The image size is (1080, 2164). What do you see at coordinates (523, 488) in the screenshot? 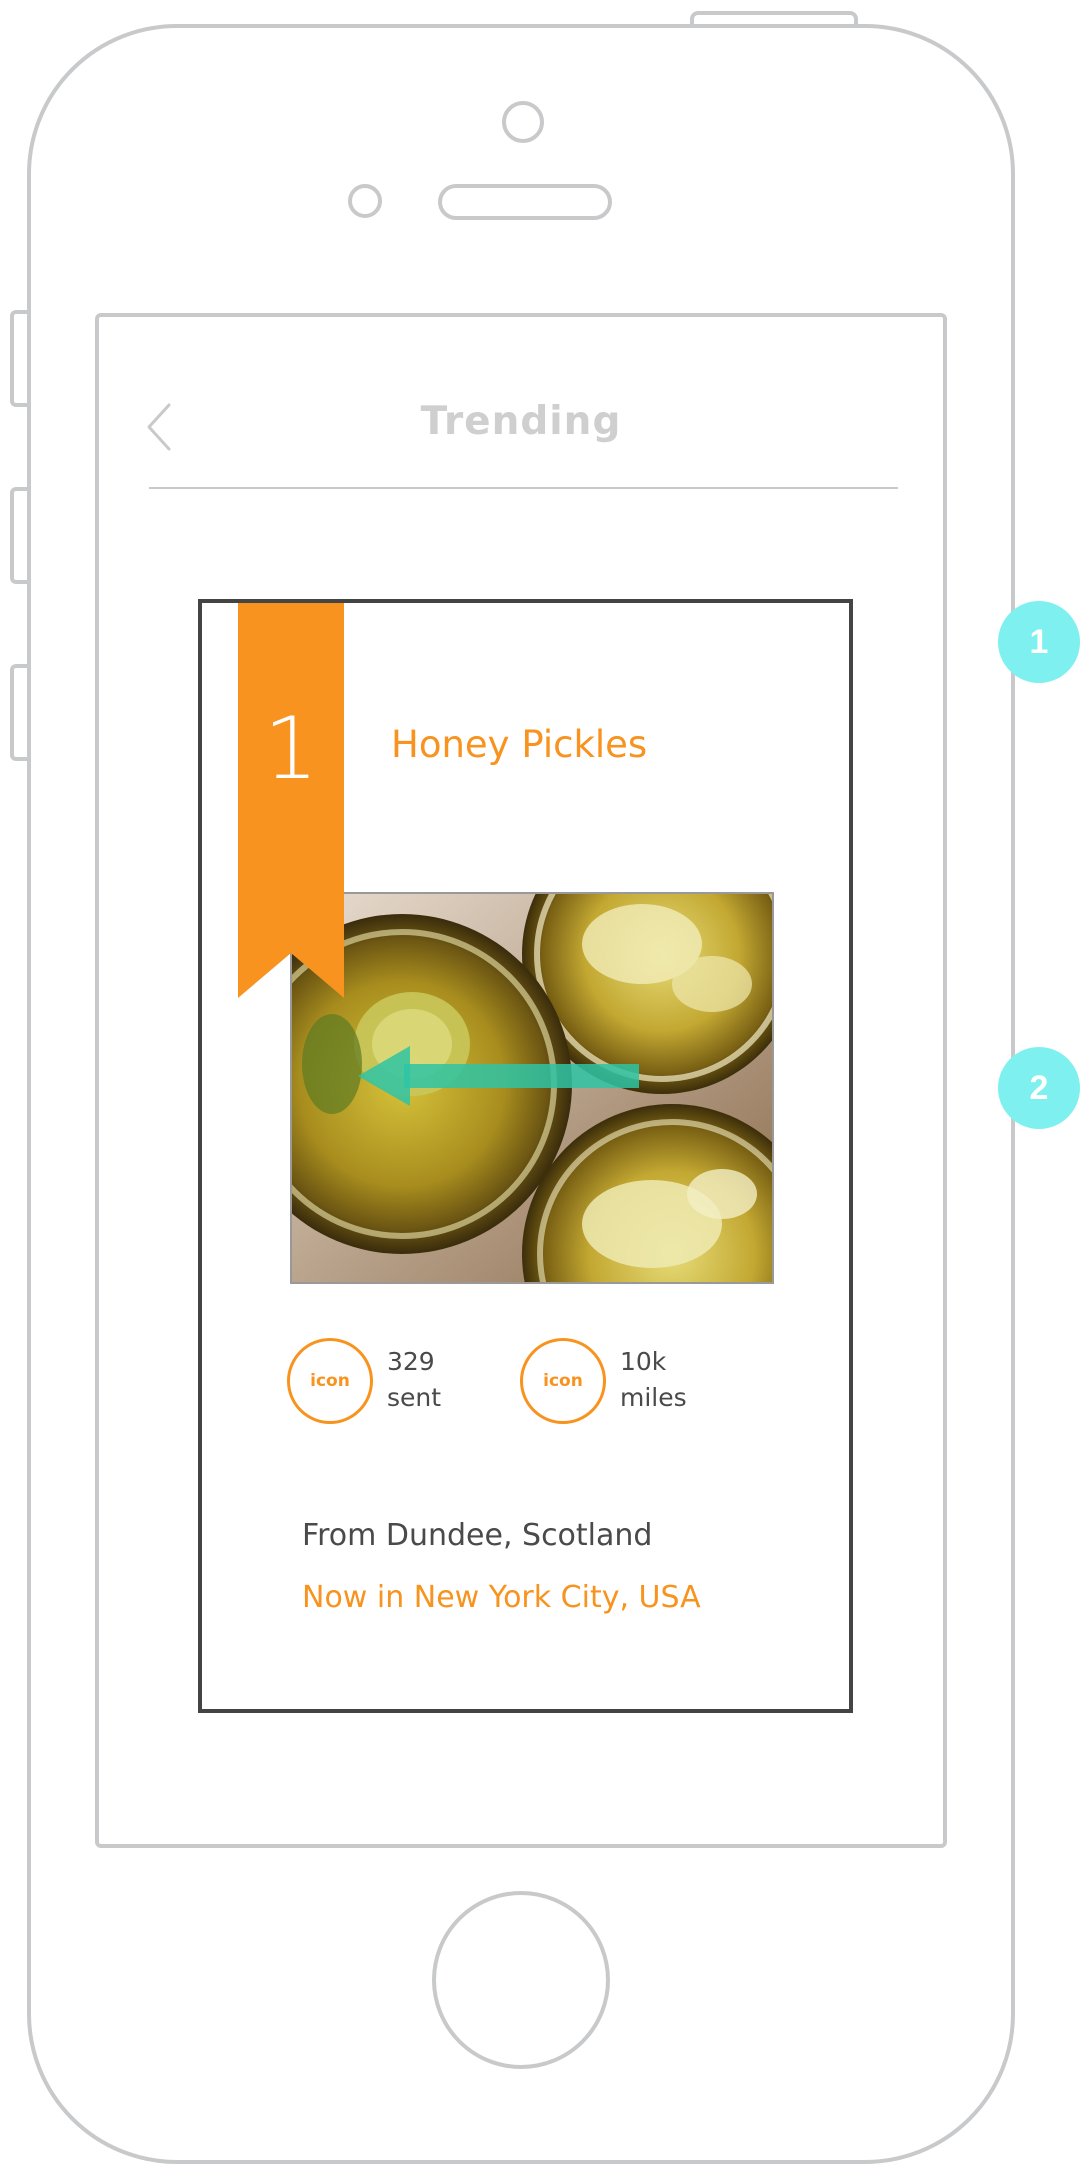
I see `nav-divider` at bounding box center [523, 488].